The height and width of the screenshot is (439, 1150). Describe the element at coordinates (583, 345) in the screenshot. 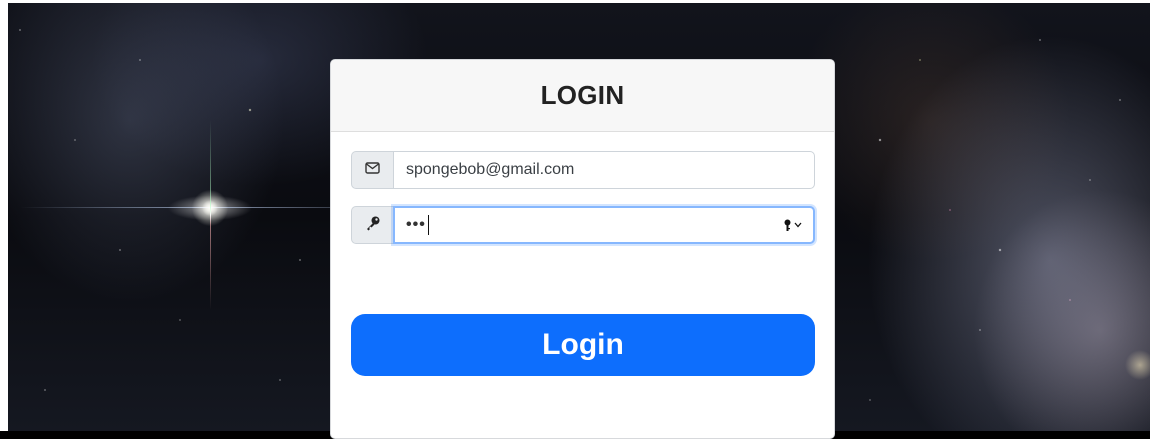

I see `login-button: Login` at that location.